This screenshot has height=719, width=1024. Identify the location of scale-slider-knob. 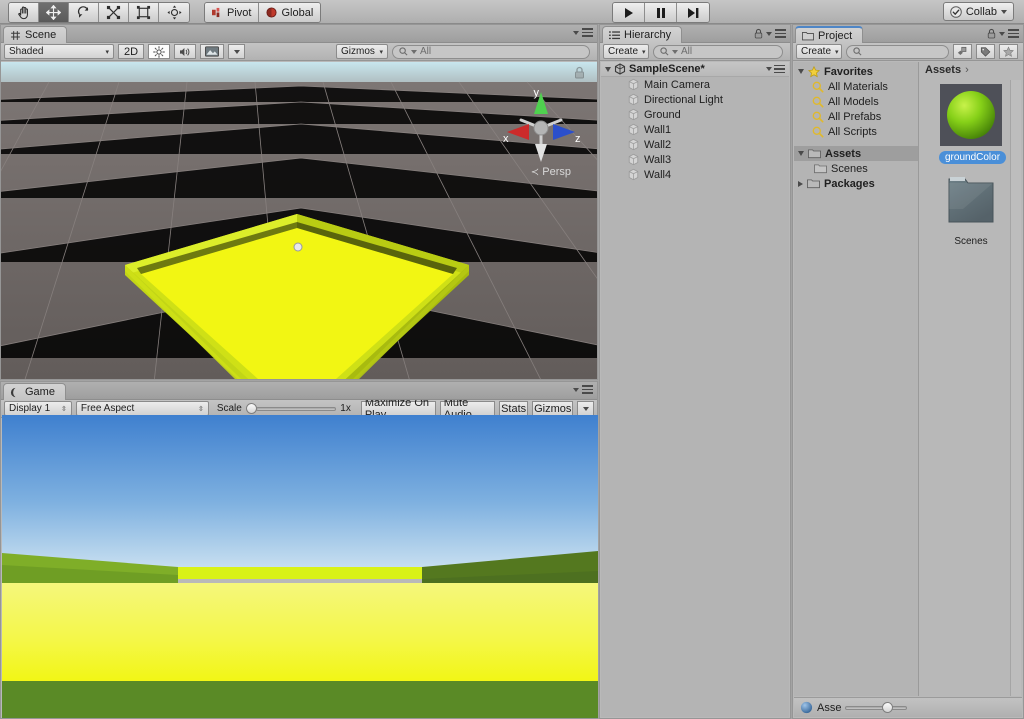
(251, 408).